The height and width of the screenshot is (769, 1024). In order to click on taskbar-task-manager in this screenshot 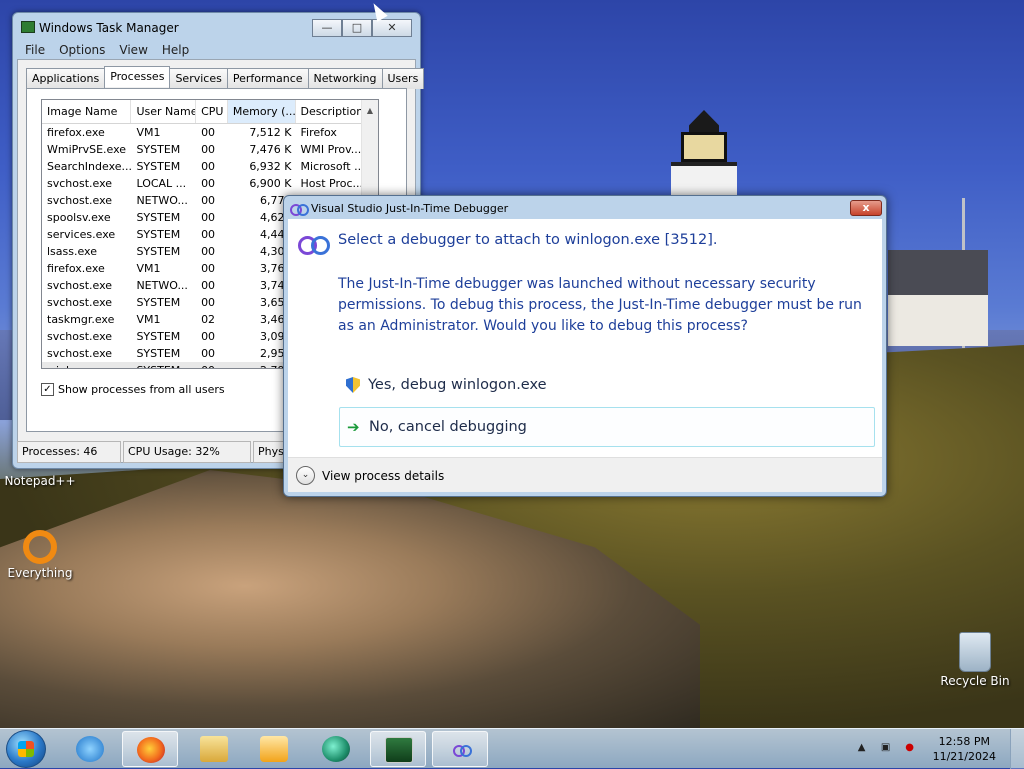, I will do `click(398, 749)`.